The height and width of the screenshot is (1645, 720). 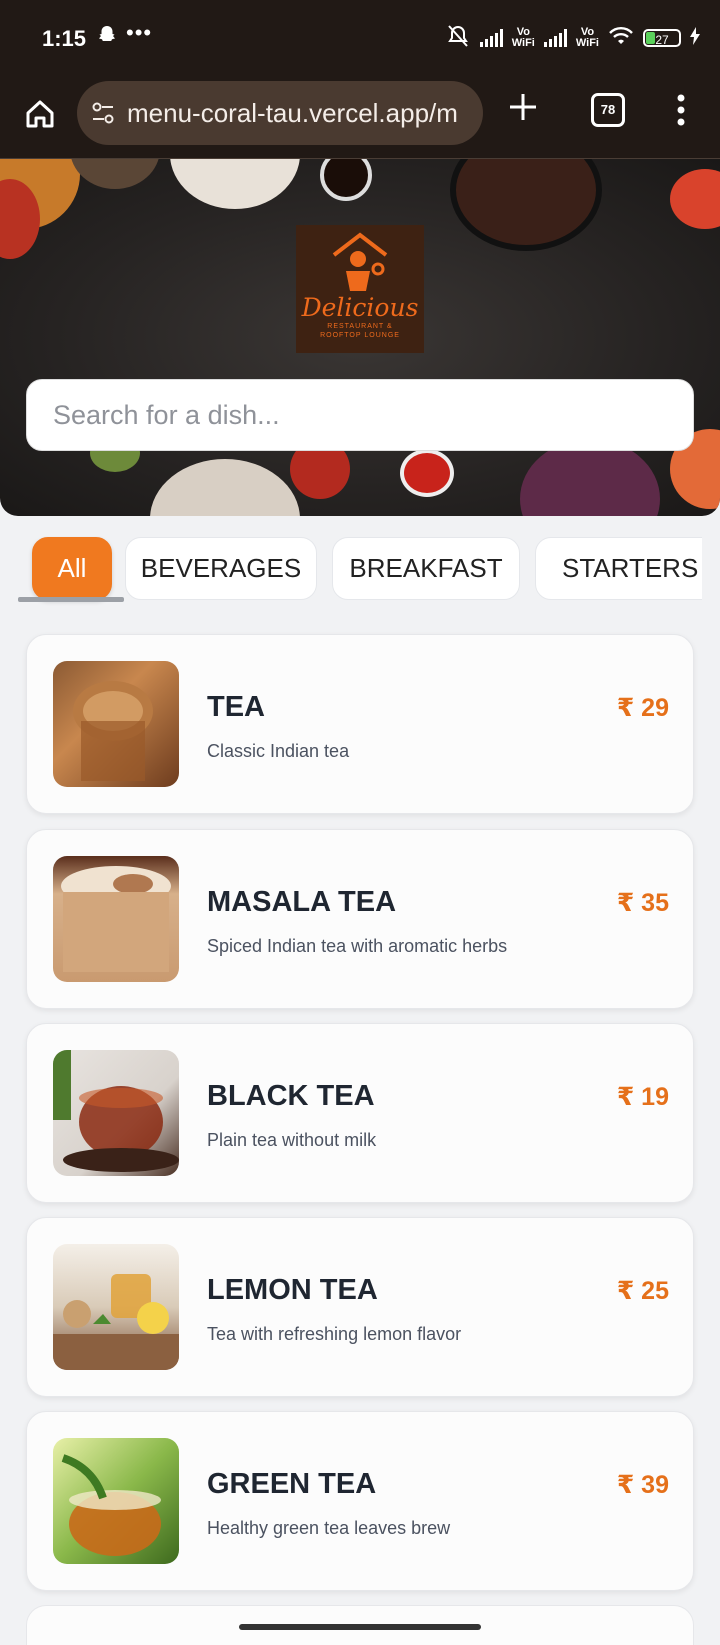 What do you see at coordinates (139, 32) in the screenshot?
I see `more-notifications-icon: •••` at bounding box center [139, 32].